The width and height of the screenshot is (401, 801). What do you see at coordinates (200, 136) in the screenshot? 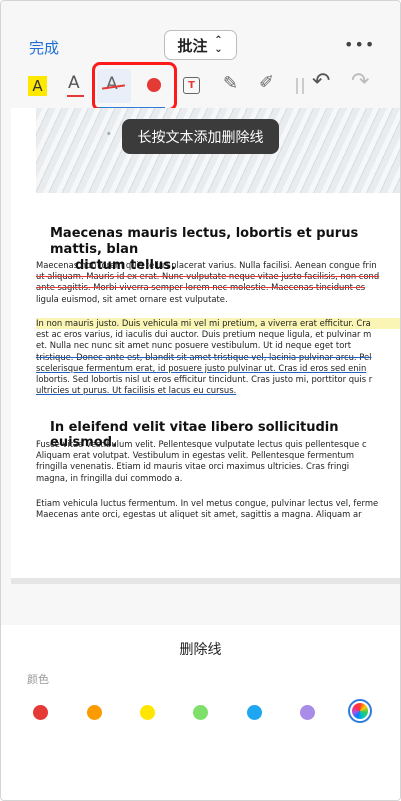
I see `tooltip: 长按文本添加删除线` at bounding box center [200, 136].